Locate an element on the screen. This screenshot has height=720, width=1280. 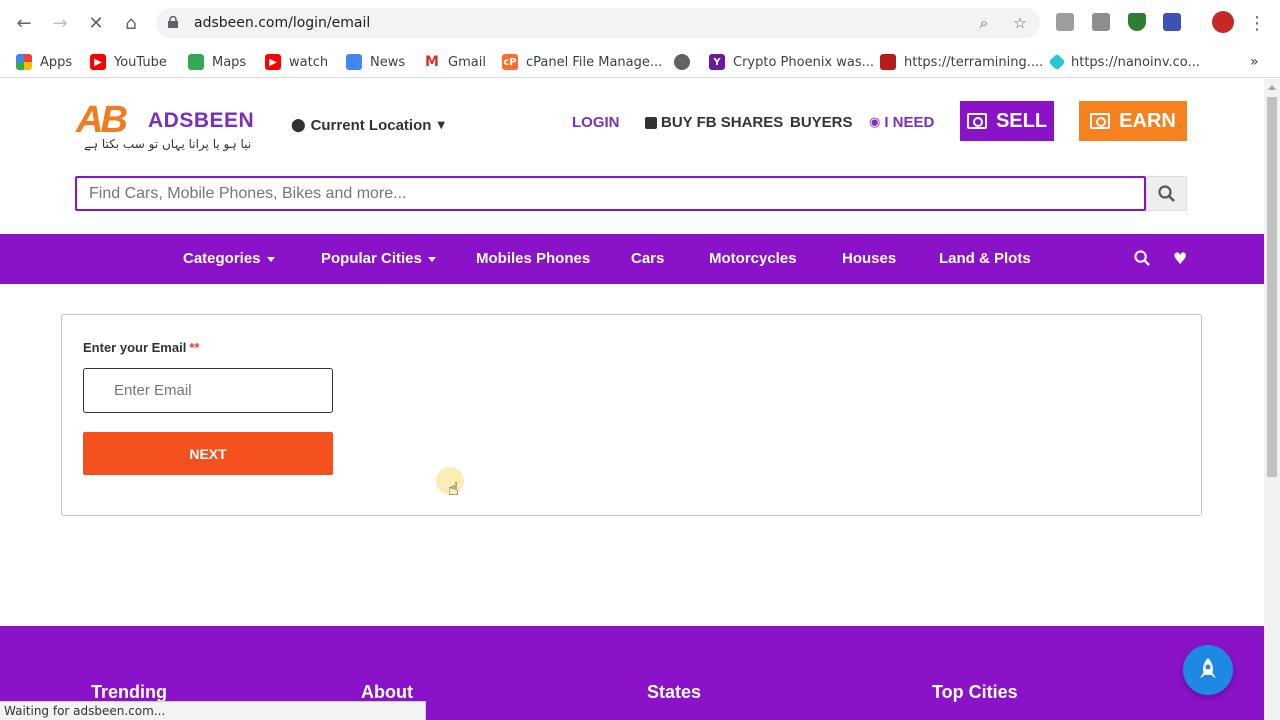
location-selector: ⬤ Current Location ▼ is located at coordinates (368, 125).